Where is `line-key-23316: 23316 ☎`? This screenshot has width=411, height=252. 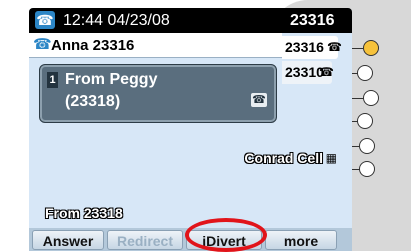 line-key-23316: 23316 ☎ is located at coordinates (312, 47).